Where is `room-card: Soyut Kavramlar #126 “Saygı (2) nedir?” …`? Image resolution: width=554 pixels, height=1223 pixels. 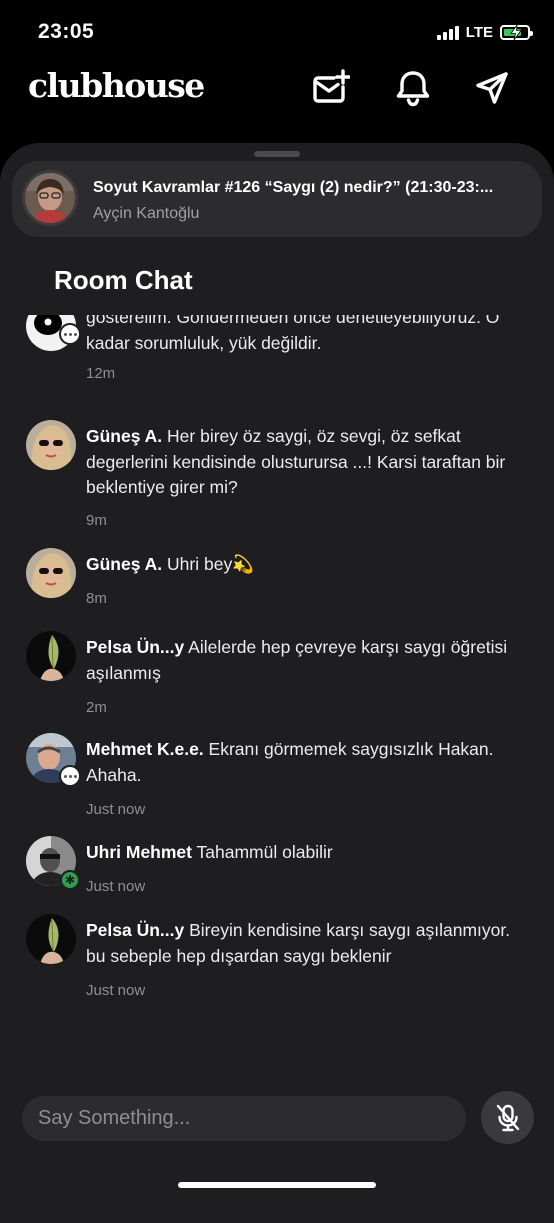 room-card: Soyut Kavramlar #126 “Saygı (2) nedir?” … is located at coordinates (277, 199).